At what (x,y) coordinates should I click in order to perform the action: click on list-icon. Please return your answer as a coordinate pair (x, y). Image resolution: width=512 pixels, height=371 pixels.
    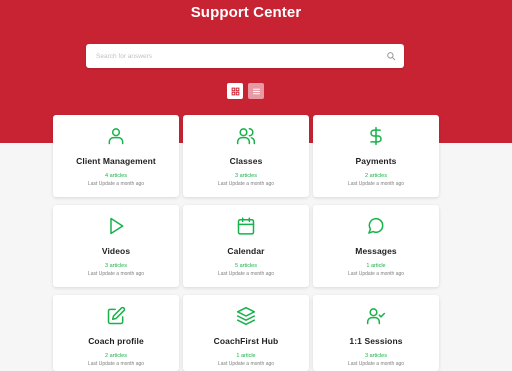
    Looking at the image, I should click on (256, 91).